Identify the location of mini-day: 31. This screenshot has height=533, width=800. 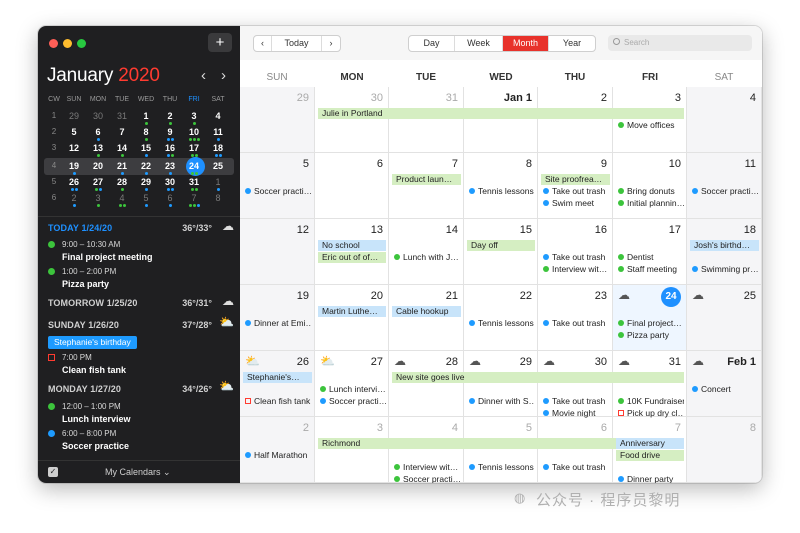
(122, 118).